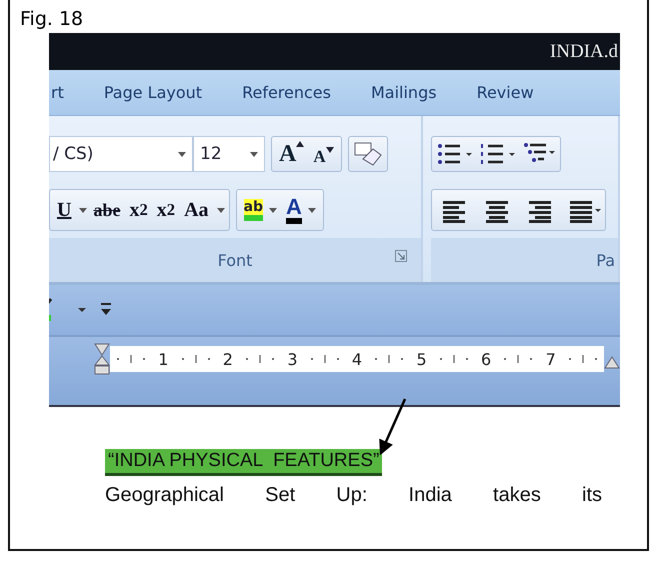 The image size is (659, 569). What do you see at coordinates (131, 359) in the screenshot?
I see `ruler-ticks-icon` at bounding box center [131, 359].